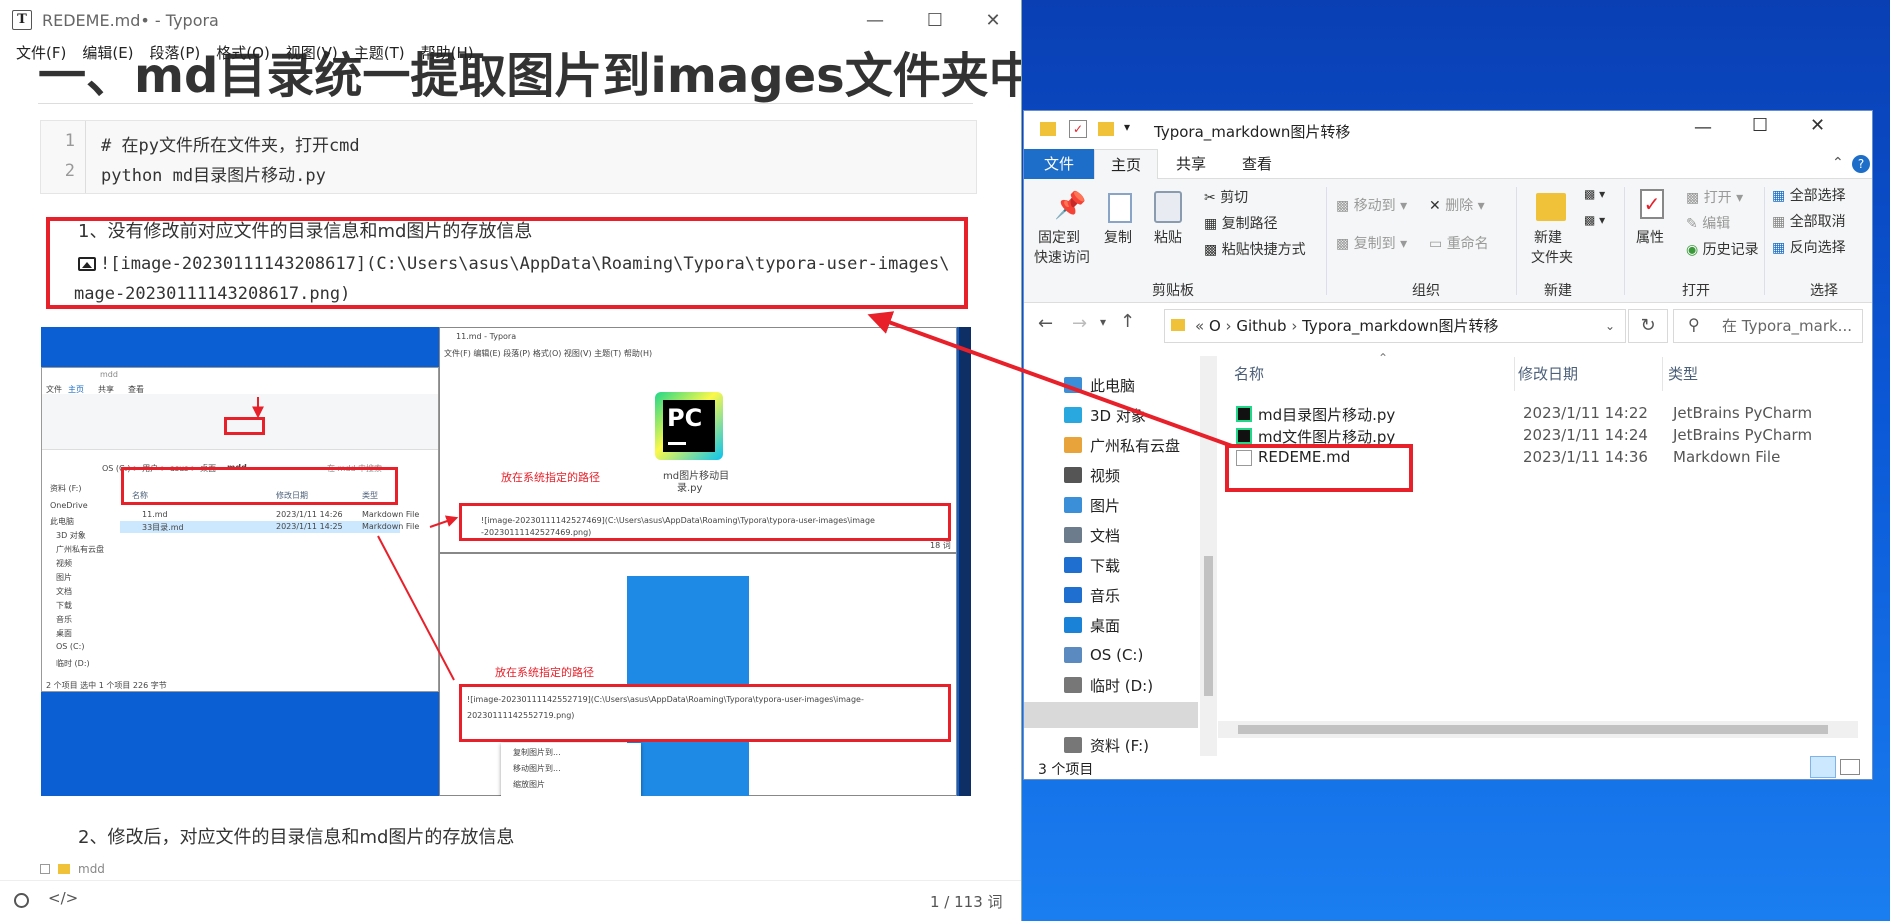  Describe the element at coordinates (1126, 164) in the screenshot. I see `tab-home: 主页` at that location.